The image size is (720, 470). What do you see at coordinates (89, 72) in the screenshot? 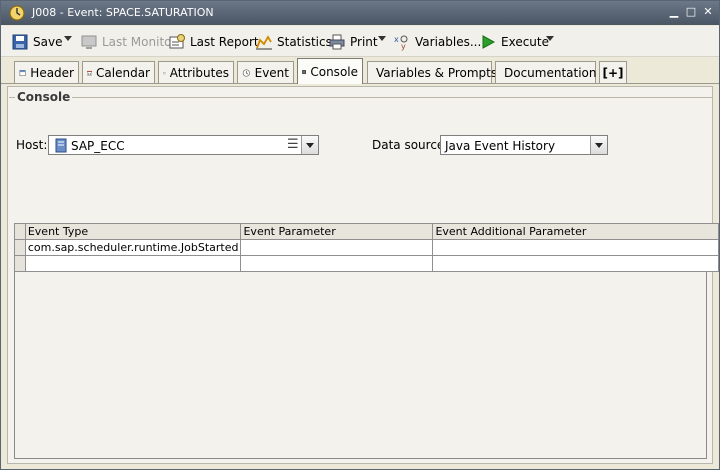
I see `calendar-icon: 12` at bounding box center [89, 72].